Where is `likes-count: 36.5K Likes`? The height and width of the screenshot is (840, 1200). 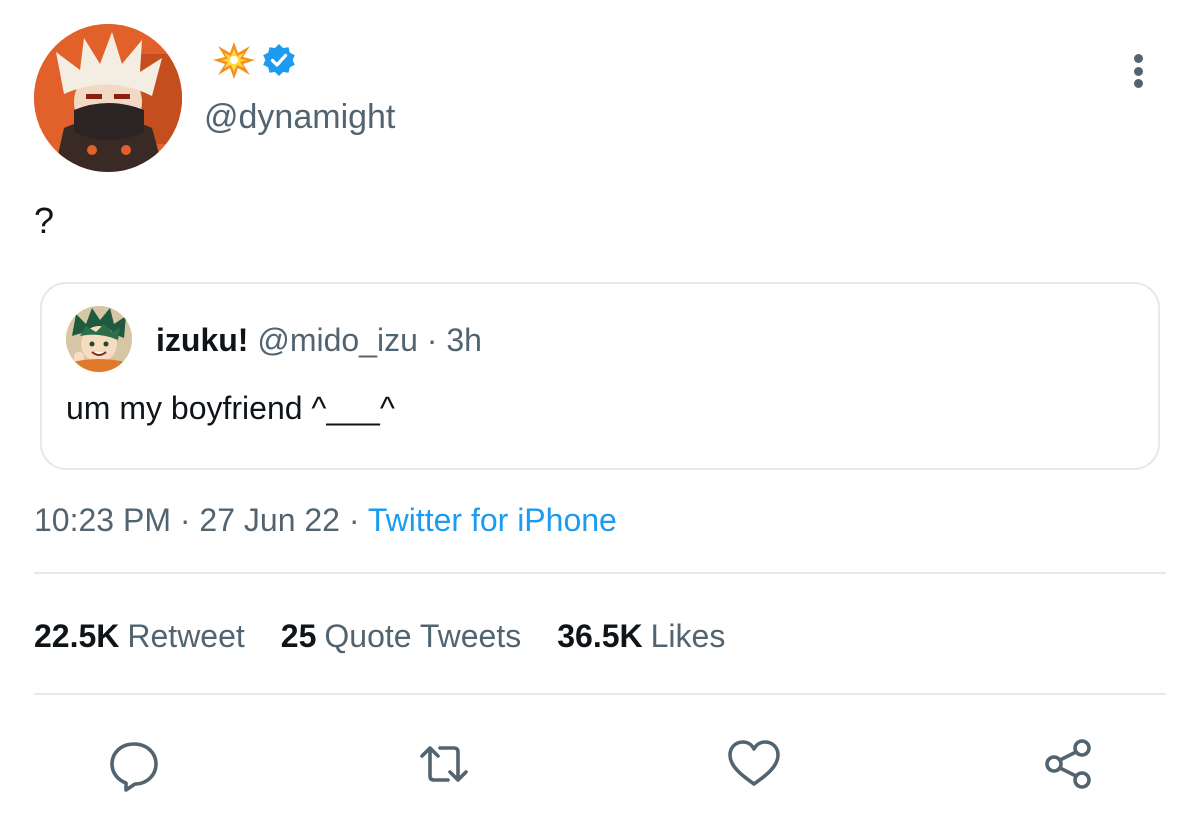
likes-count: 36.5K Likes is located at coordinates (641, 636).